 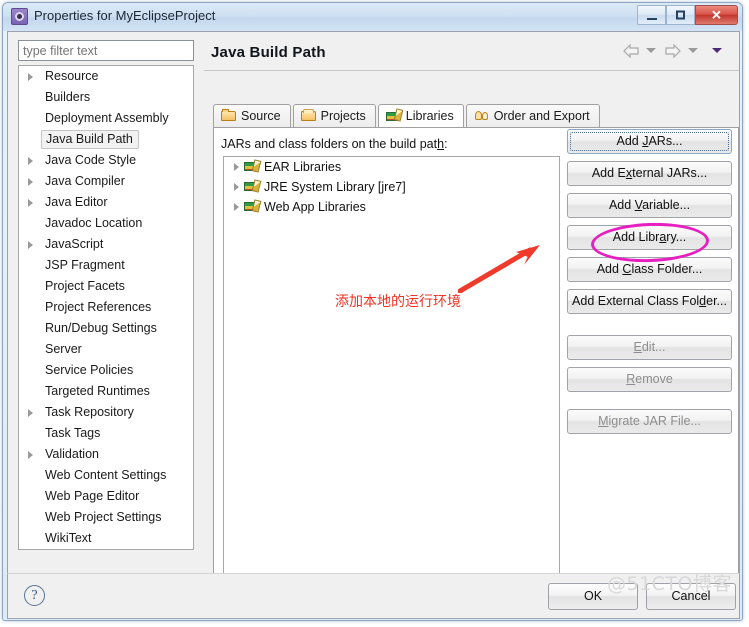 I want to click on forward-history-chevron-down-icon, so click(x=692, y=51).